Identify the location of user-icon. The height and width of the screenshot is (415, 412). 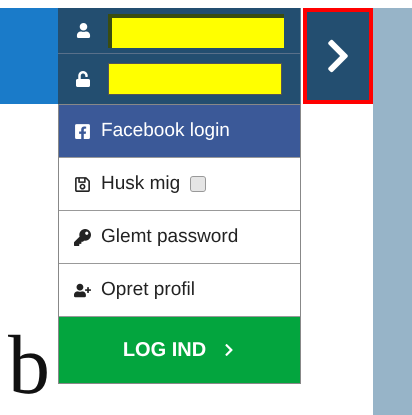
(83, 30).